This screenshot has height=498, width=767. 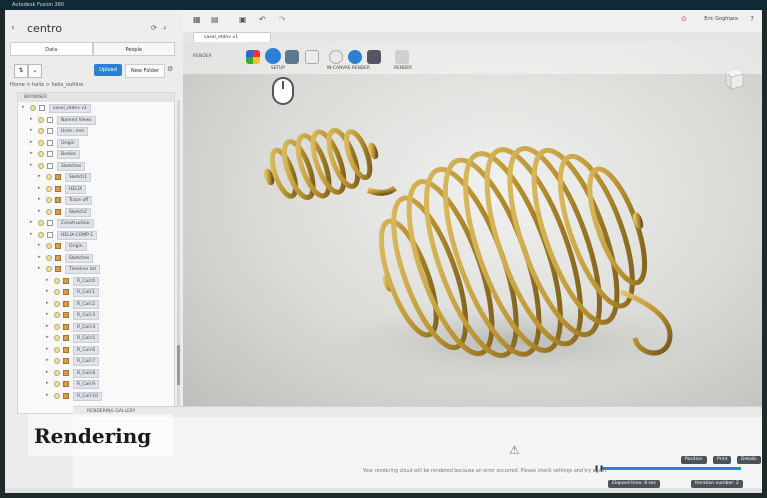 What do you see at coordinates (402, 57) in the screenshot?
I see `render-teapot-icon` at bounding box center [402, 57].